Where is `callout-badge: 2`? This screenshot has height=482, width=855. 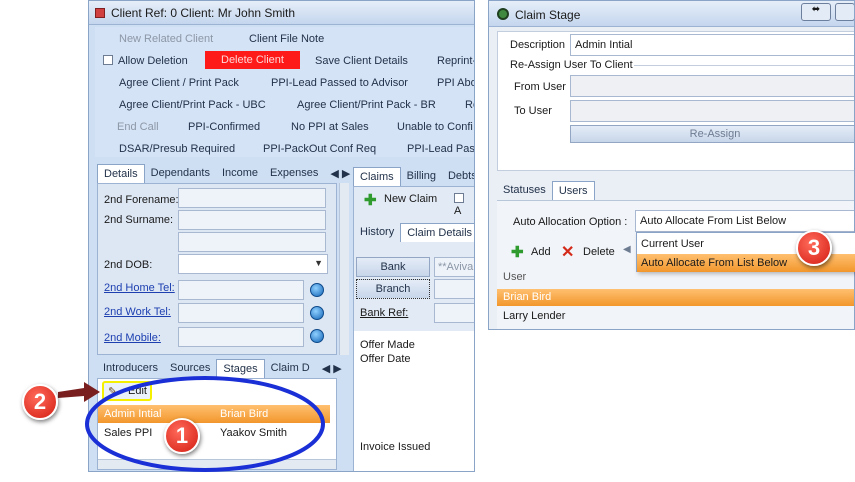 callout-badge: 2 is located at coordinates (40, 402).